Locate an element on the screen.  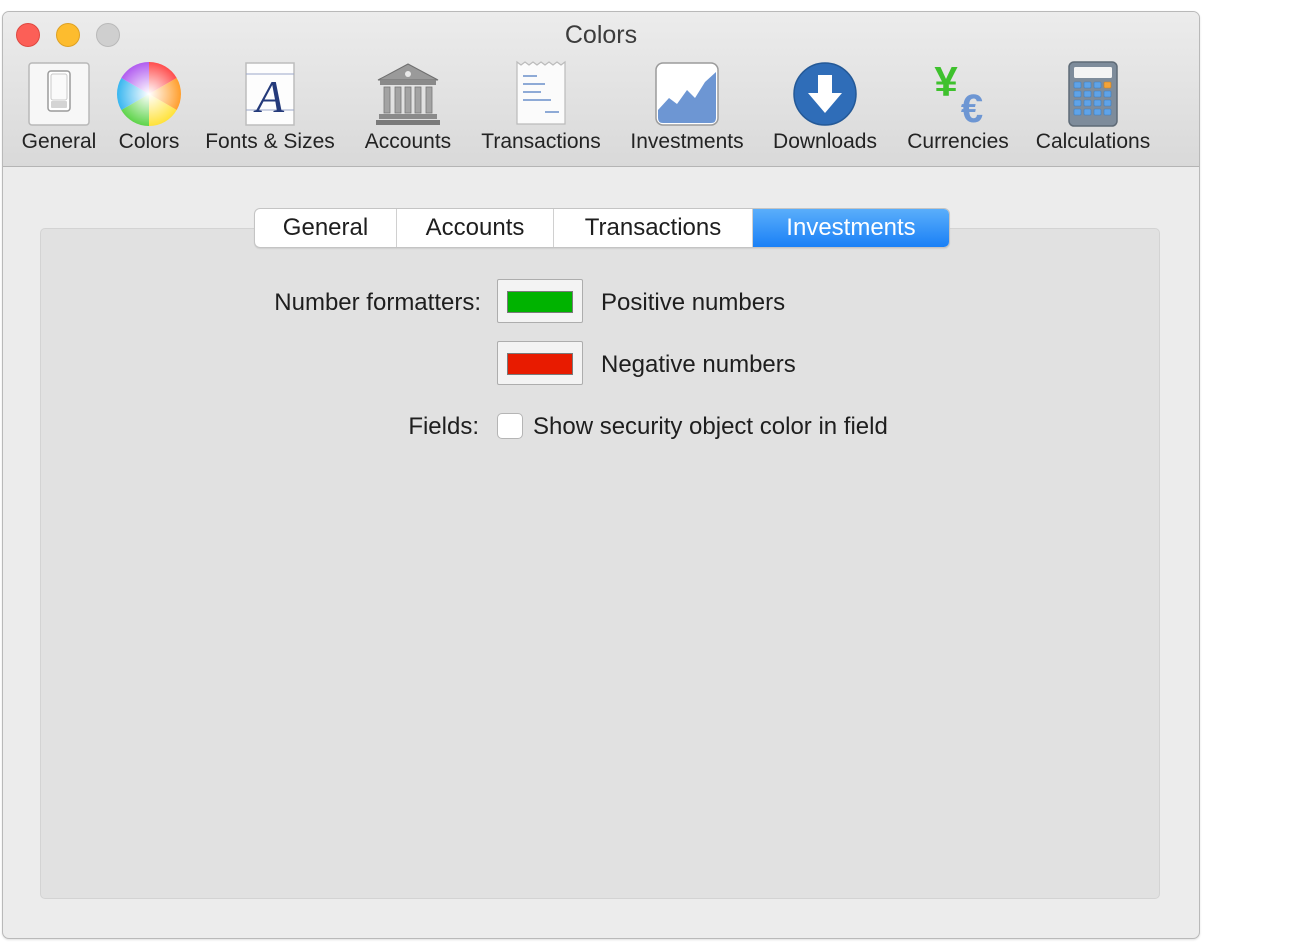
positive-color-well is located at coordinates (540, 301).